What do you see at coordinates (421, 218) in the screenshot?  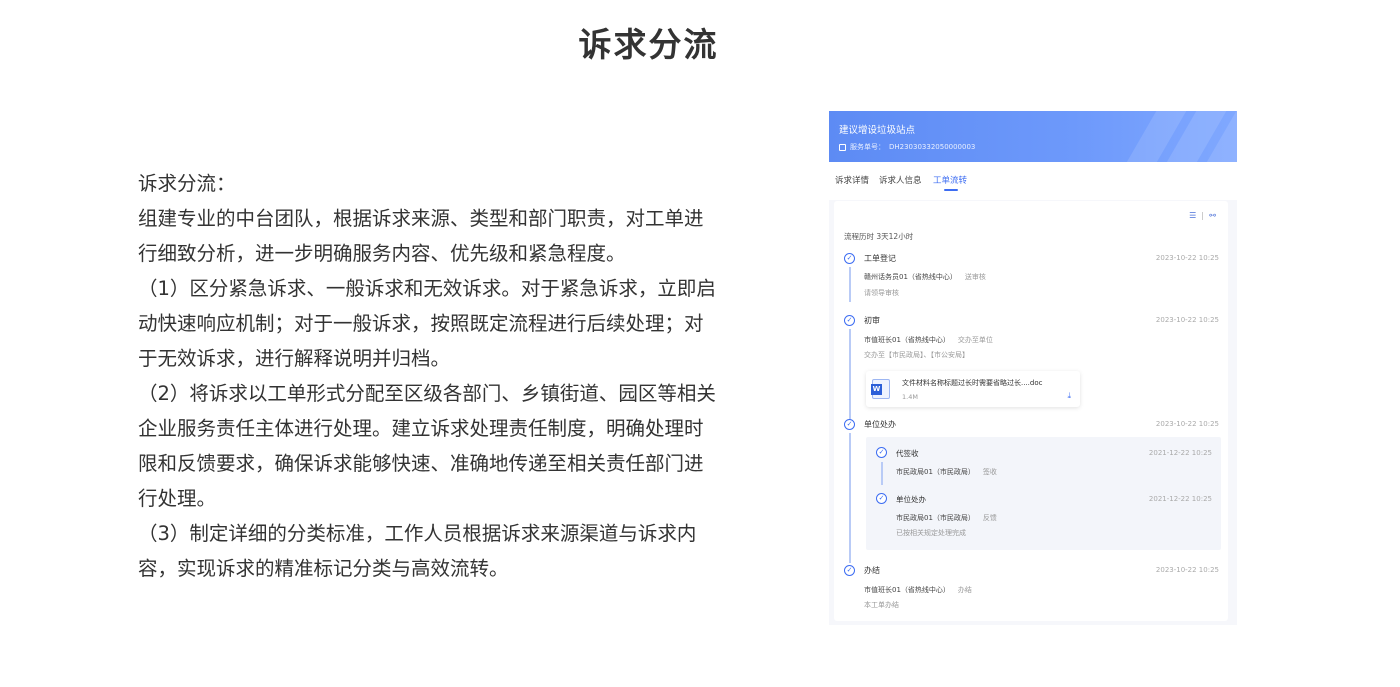 I see `desc-line: 组建专业的中台团队，根据诉求来源、类型和部门职责，对工单进` at bounding box center [421, 218].